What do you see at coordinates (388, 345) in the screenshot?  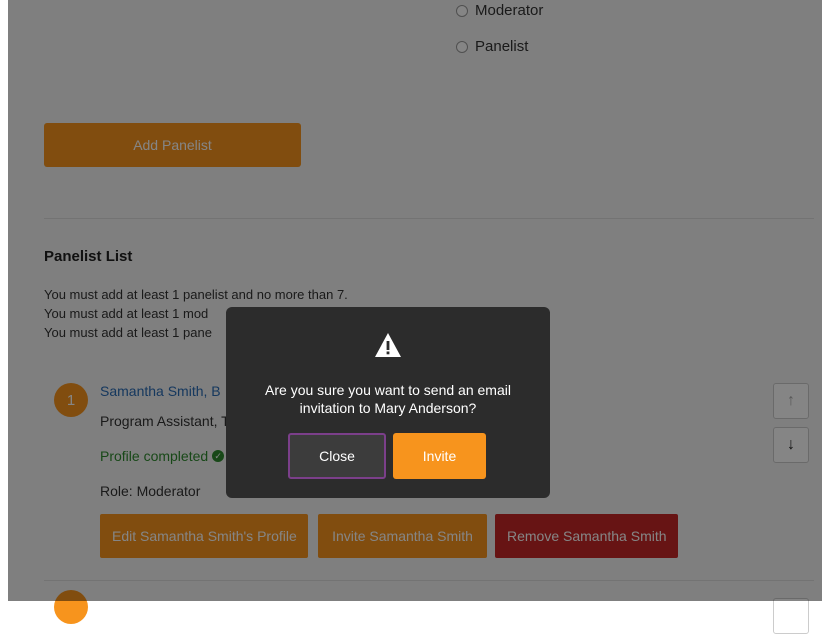 I see `warning-triangle-icon` at bounding box center [388, 345].